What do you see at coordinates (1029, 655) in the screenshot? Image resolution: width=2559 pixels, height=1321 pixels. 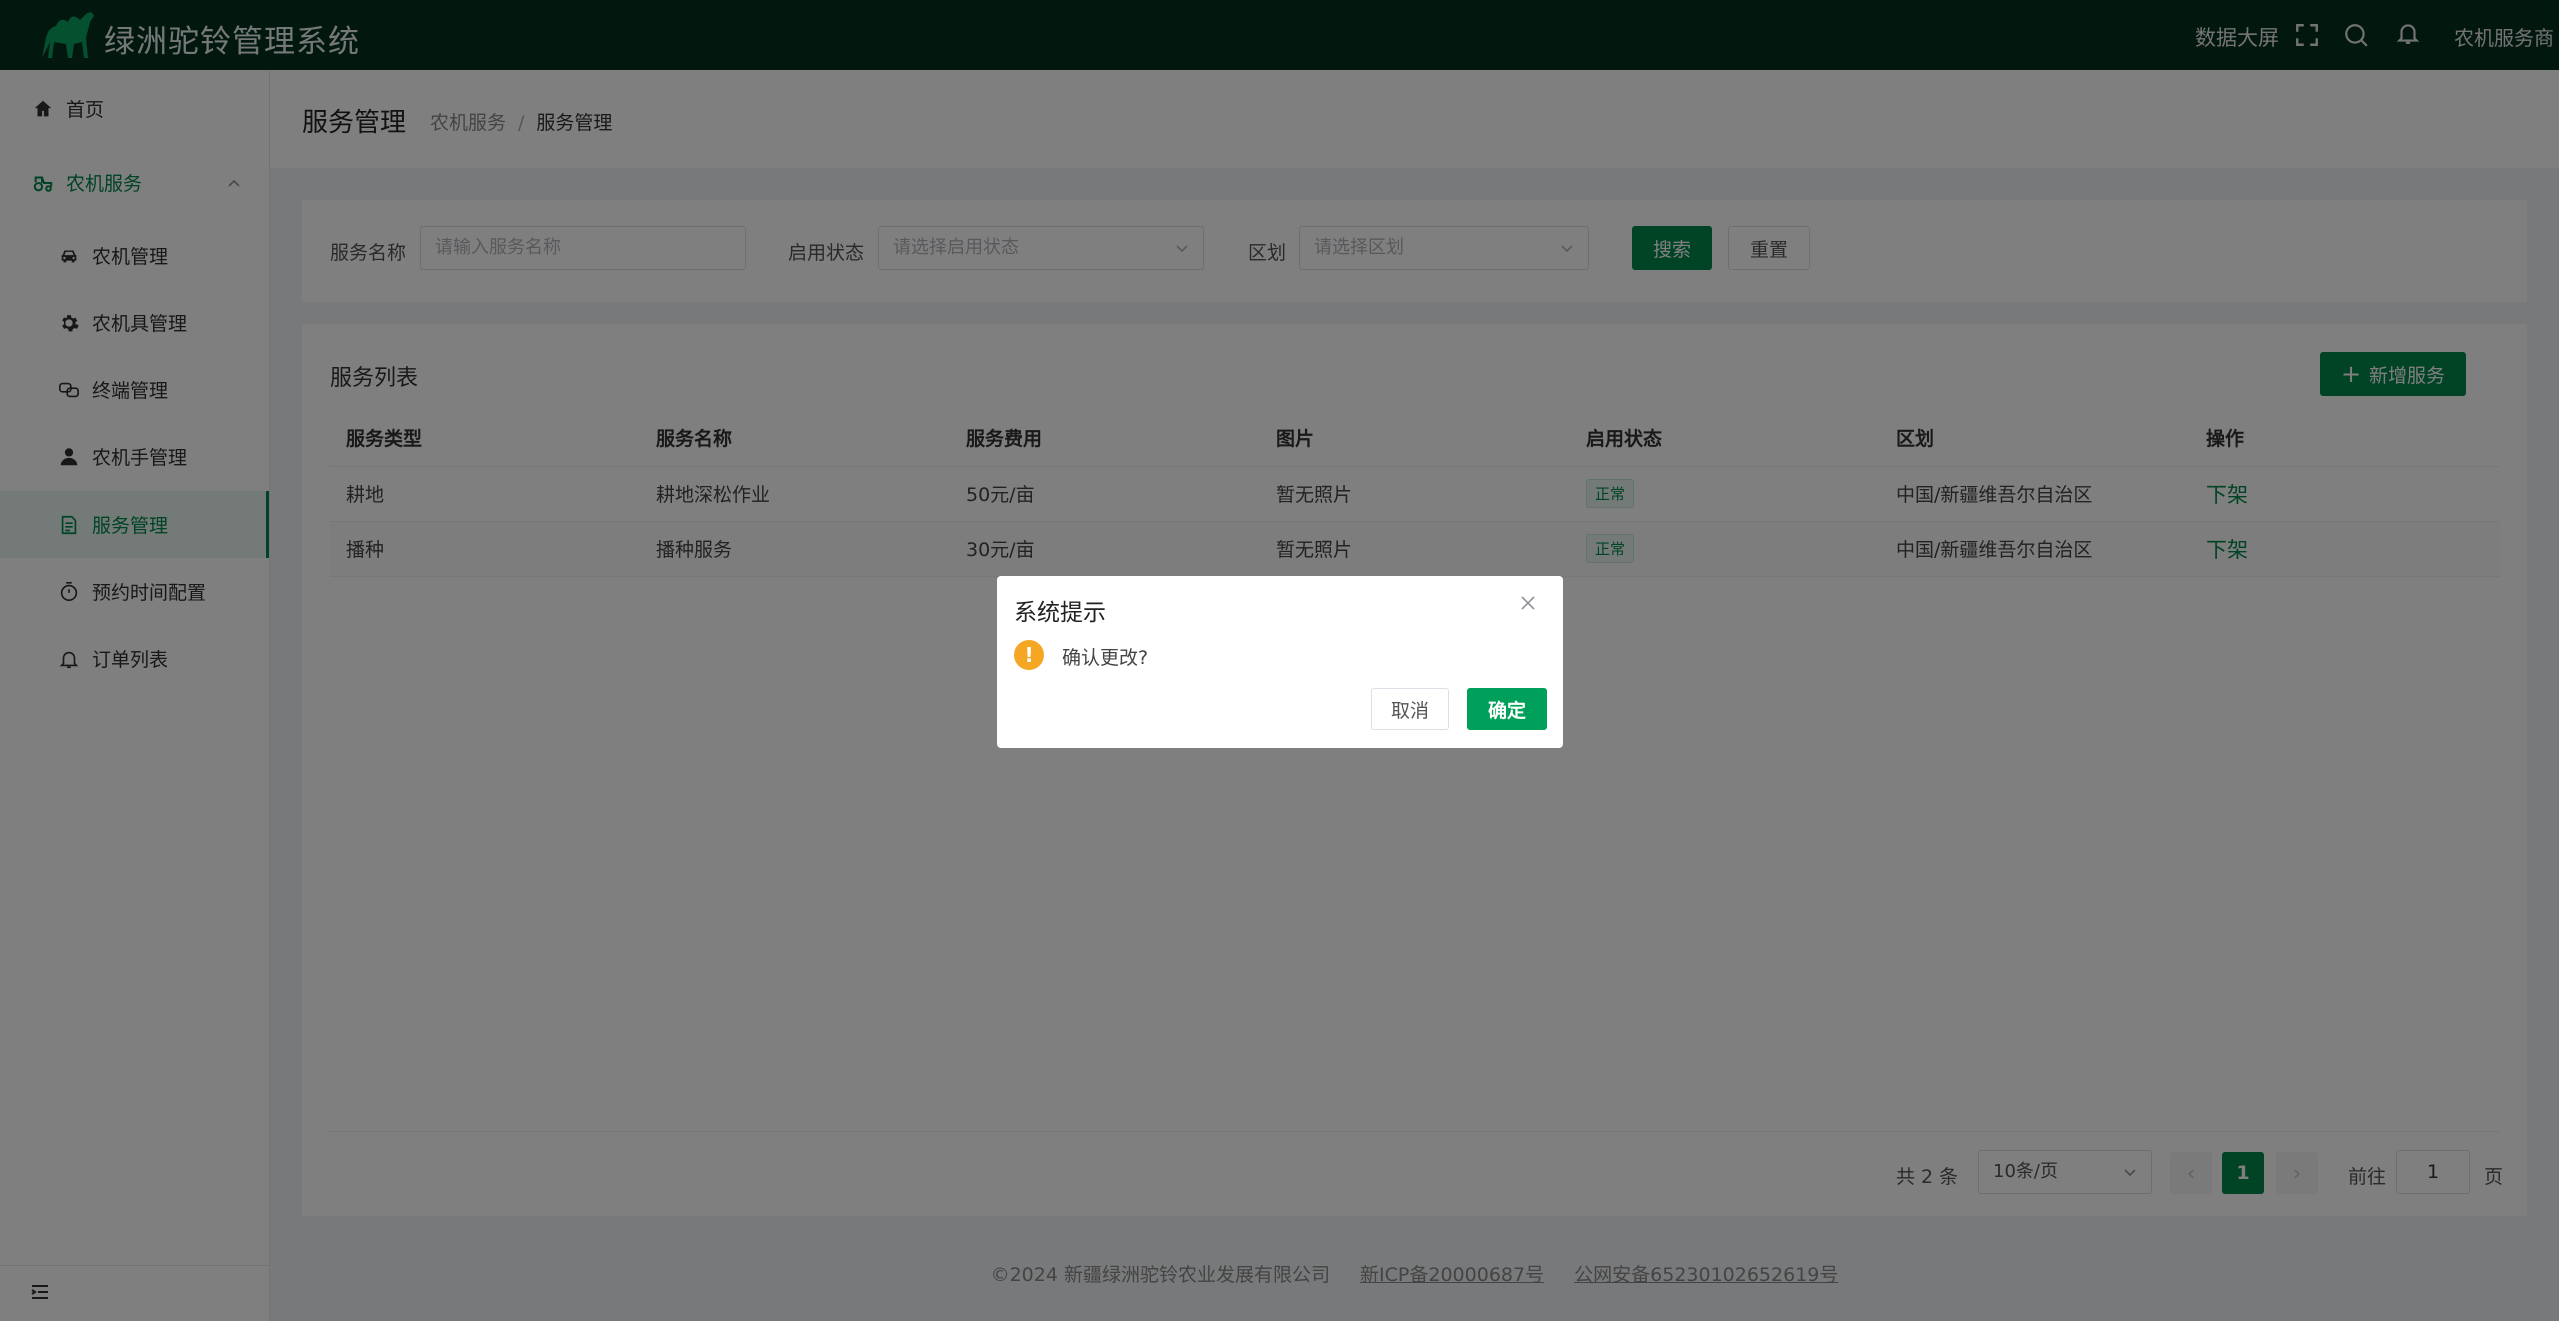 I see `warning-icon: !` at bounding box center [1029, 655].